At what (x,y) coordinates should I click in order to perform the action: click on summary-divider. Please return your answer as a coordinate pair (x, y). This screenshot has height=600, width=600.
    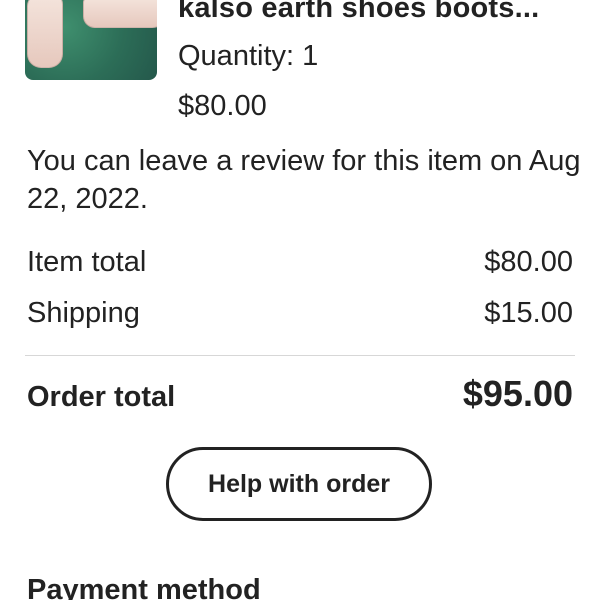
    Looking at the image, I should click on (300, 355).